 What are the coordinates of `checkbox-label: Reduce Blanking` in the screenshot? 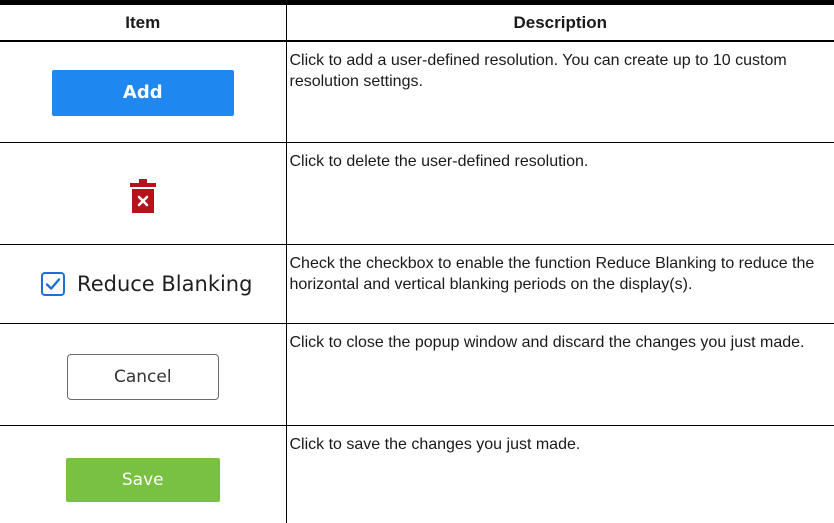 It's located at (165, 284).